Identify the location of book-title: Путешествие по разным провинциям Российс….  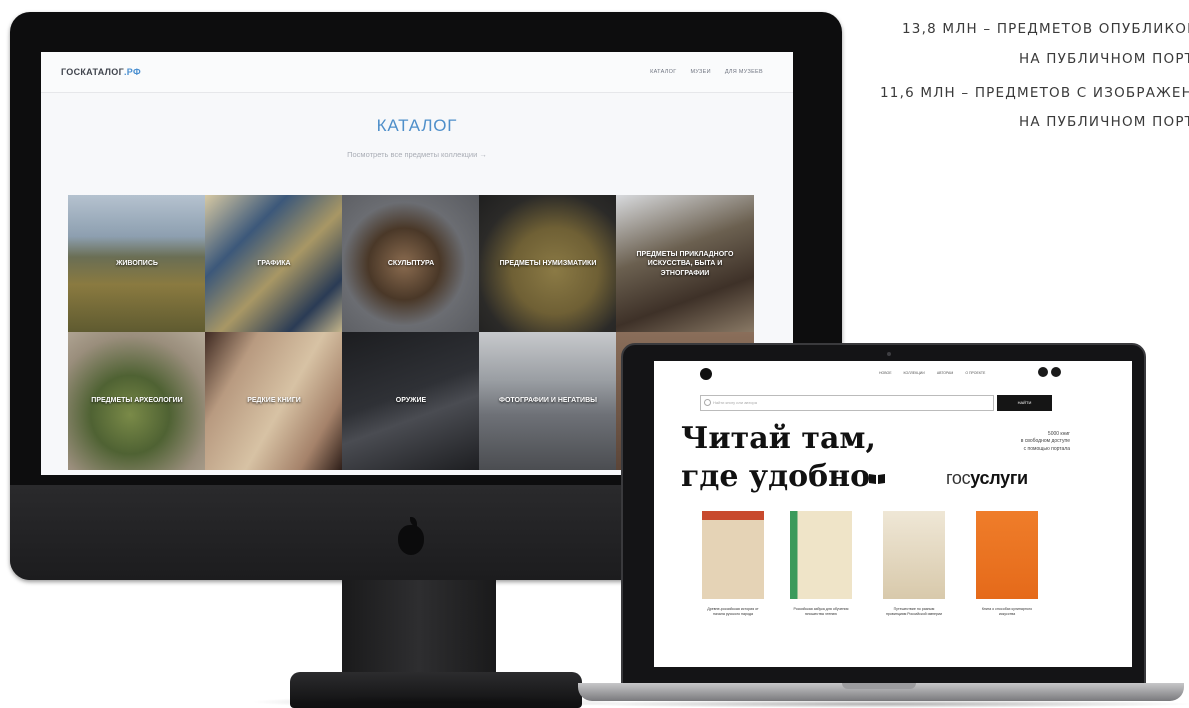
(914, 612).